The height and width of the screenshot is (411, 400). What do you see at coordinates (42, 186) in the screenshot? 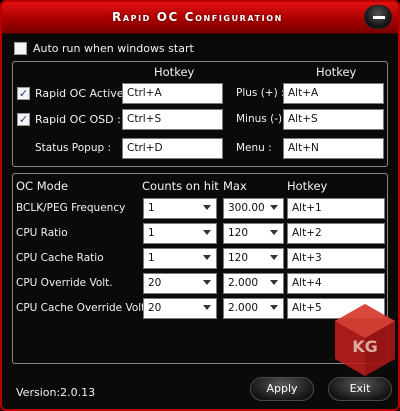
I see `oc-mode-header: OC Mode` at bounding box center [42, 186].